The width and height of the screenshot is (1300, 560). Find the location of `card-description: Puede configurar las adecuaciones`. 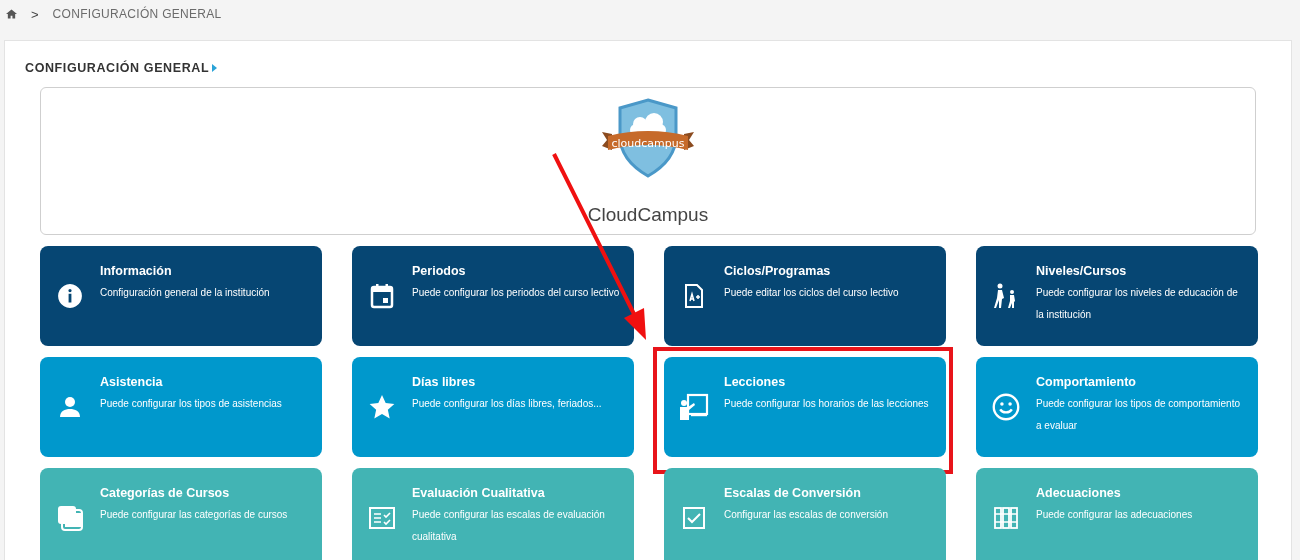

card-description: Puede configurar las adecuaciones is located at coordinates (1114, 515).